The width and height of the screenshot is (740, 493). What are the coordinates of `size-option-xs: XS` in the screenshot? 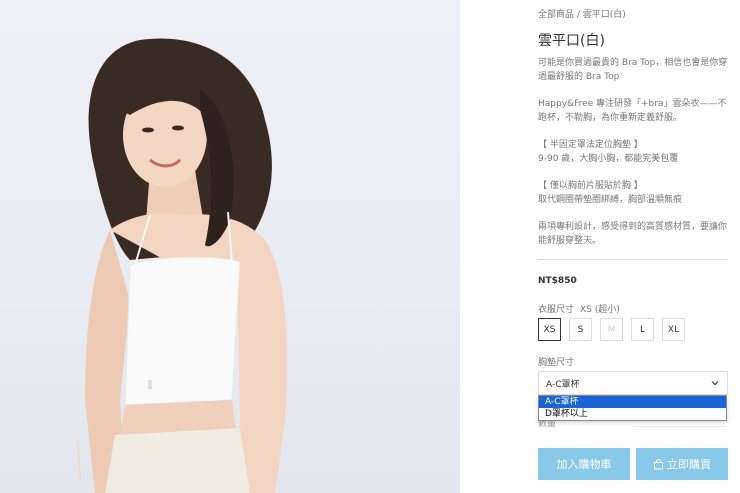 It's located at (549, 329).